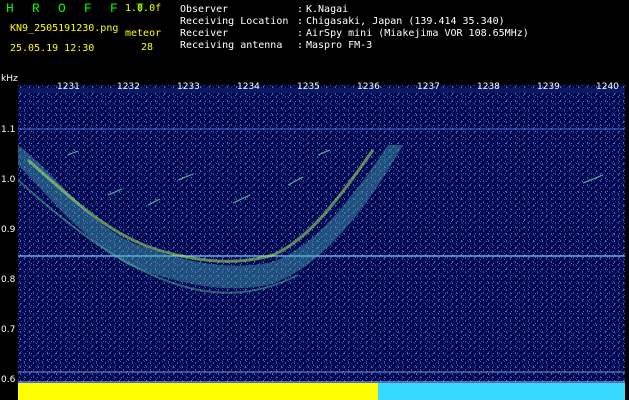 The image size is (629, 400). Describe the element at coordinates (548, 87) in the screenshot. I see `x-tick-label: 1239` at that location.